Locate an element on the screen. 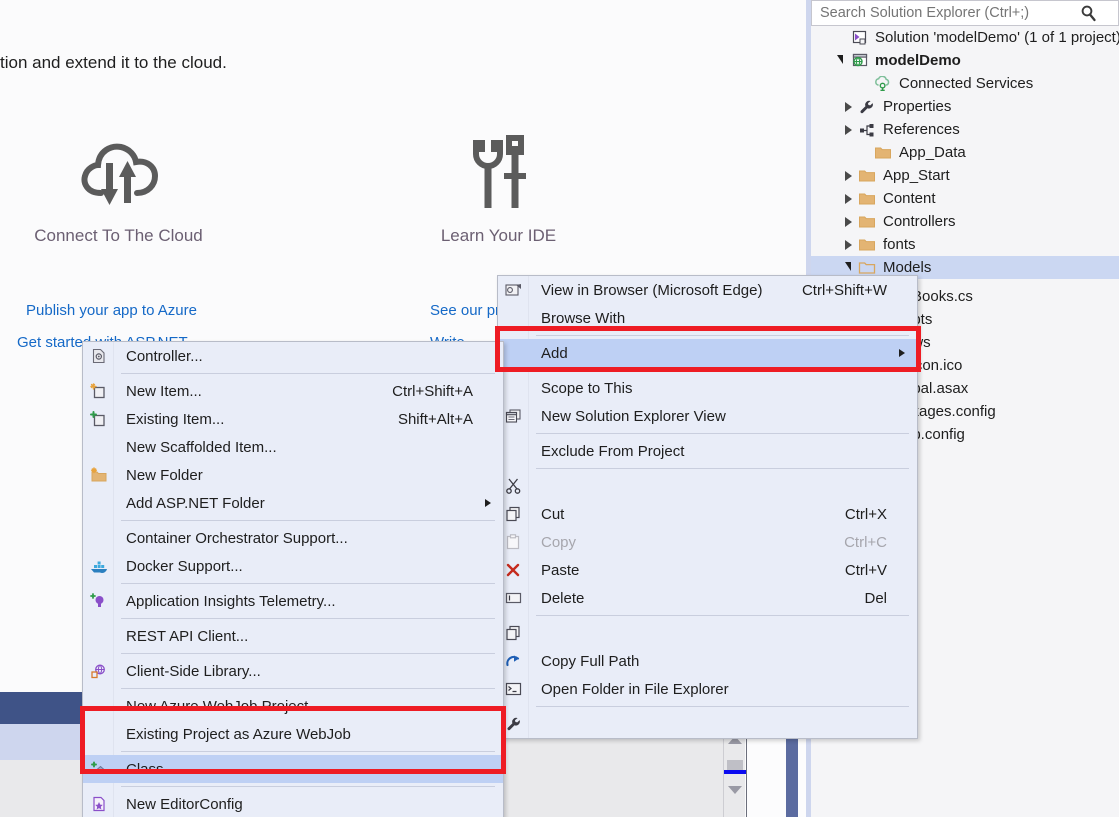  menu-item-paste: Copy Ctrl+C is located at coordinates (707, 542).